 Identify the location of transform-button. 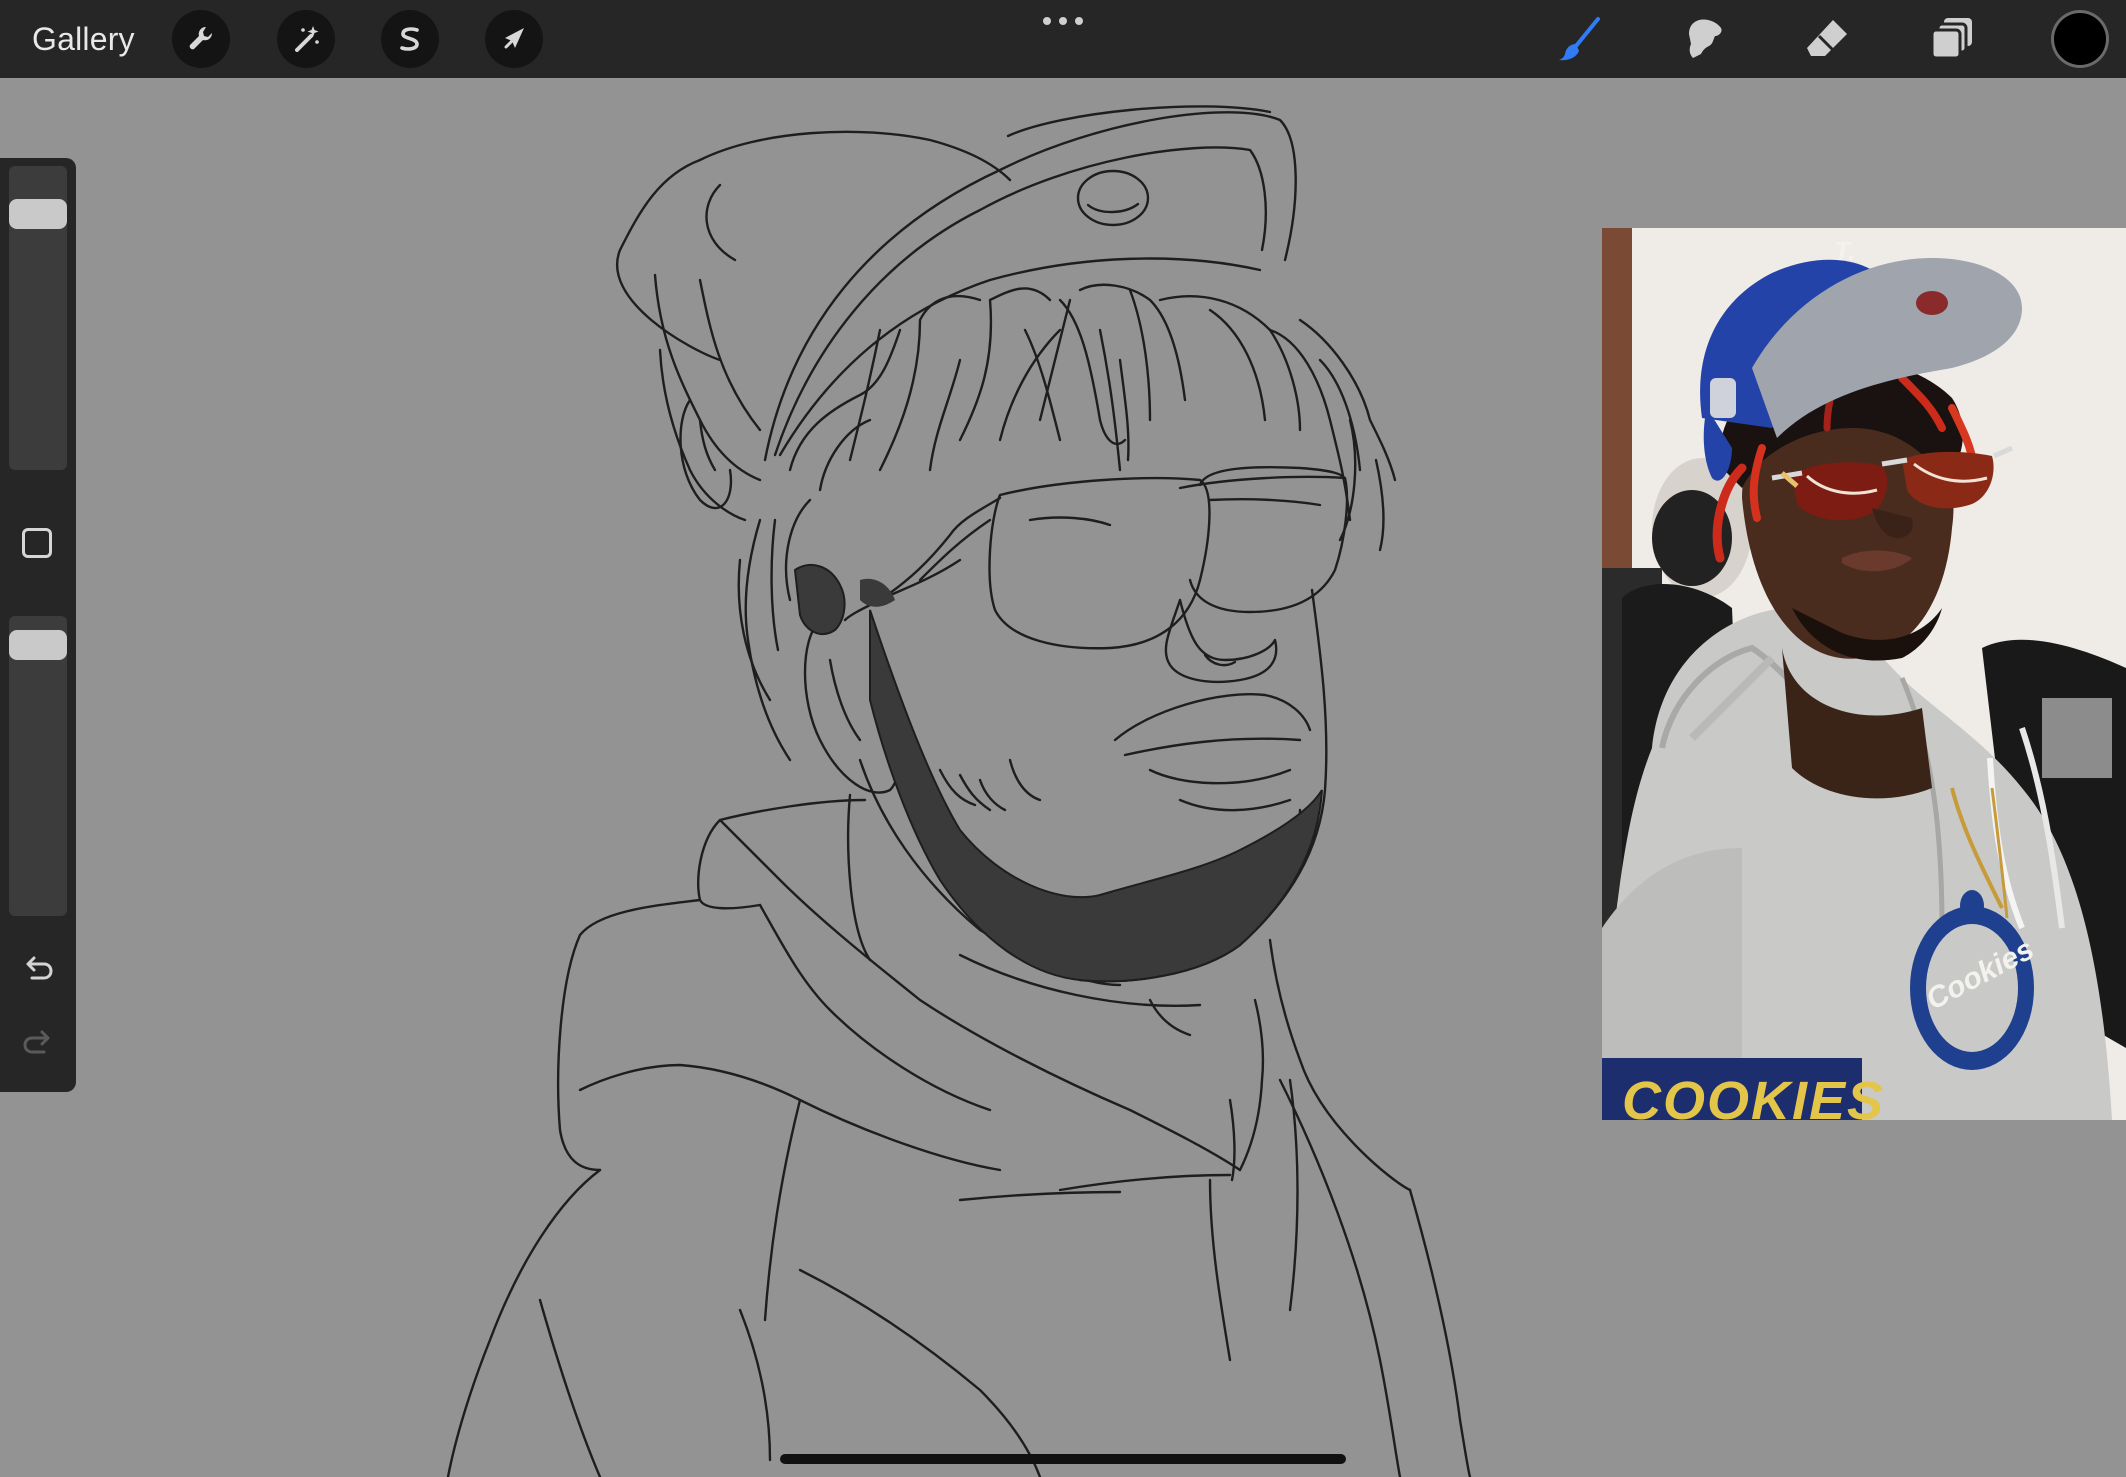
(514, 39).